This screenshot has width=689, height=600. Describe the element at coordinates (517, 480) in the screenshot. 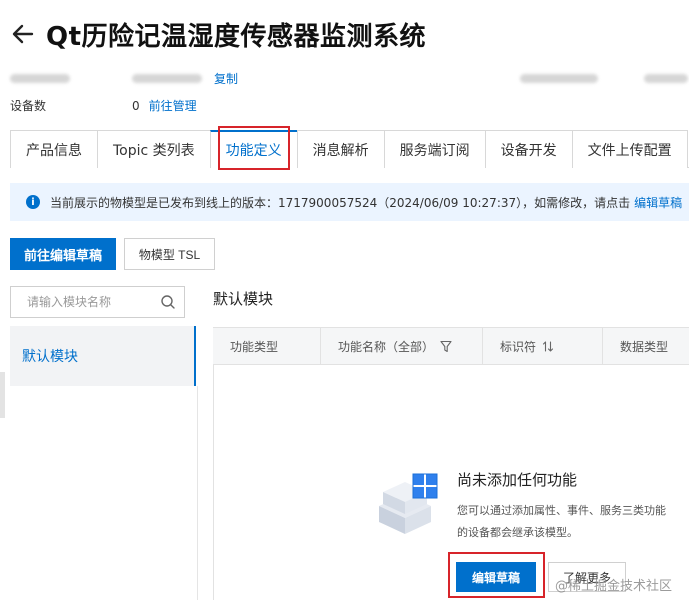

I see `empty-state-title: 尚未添加任何功能` at that location.